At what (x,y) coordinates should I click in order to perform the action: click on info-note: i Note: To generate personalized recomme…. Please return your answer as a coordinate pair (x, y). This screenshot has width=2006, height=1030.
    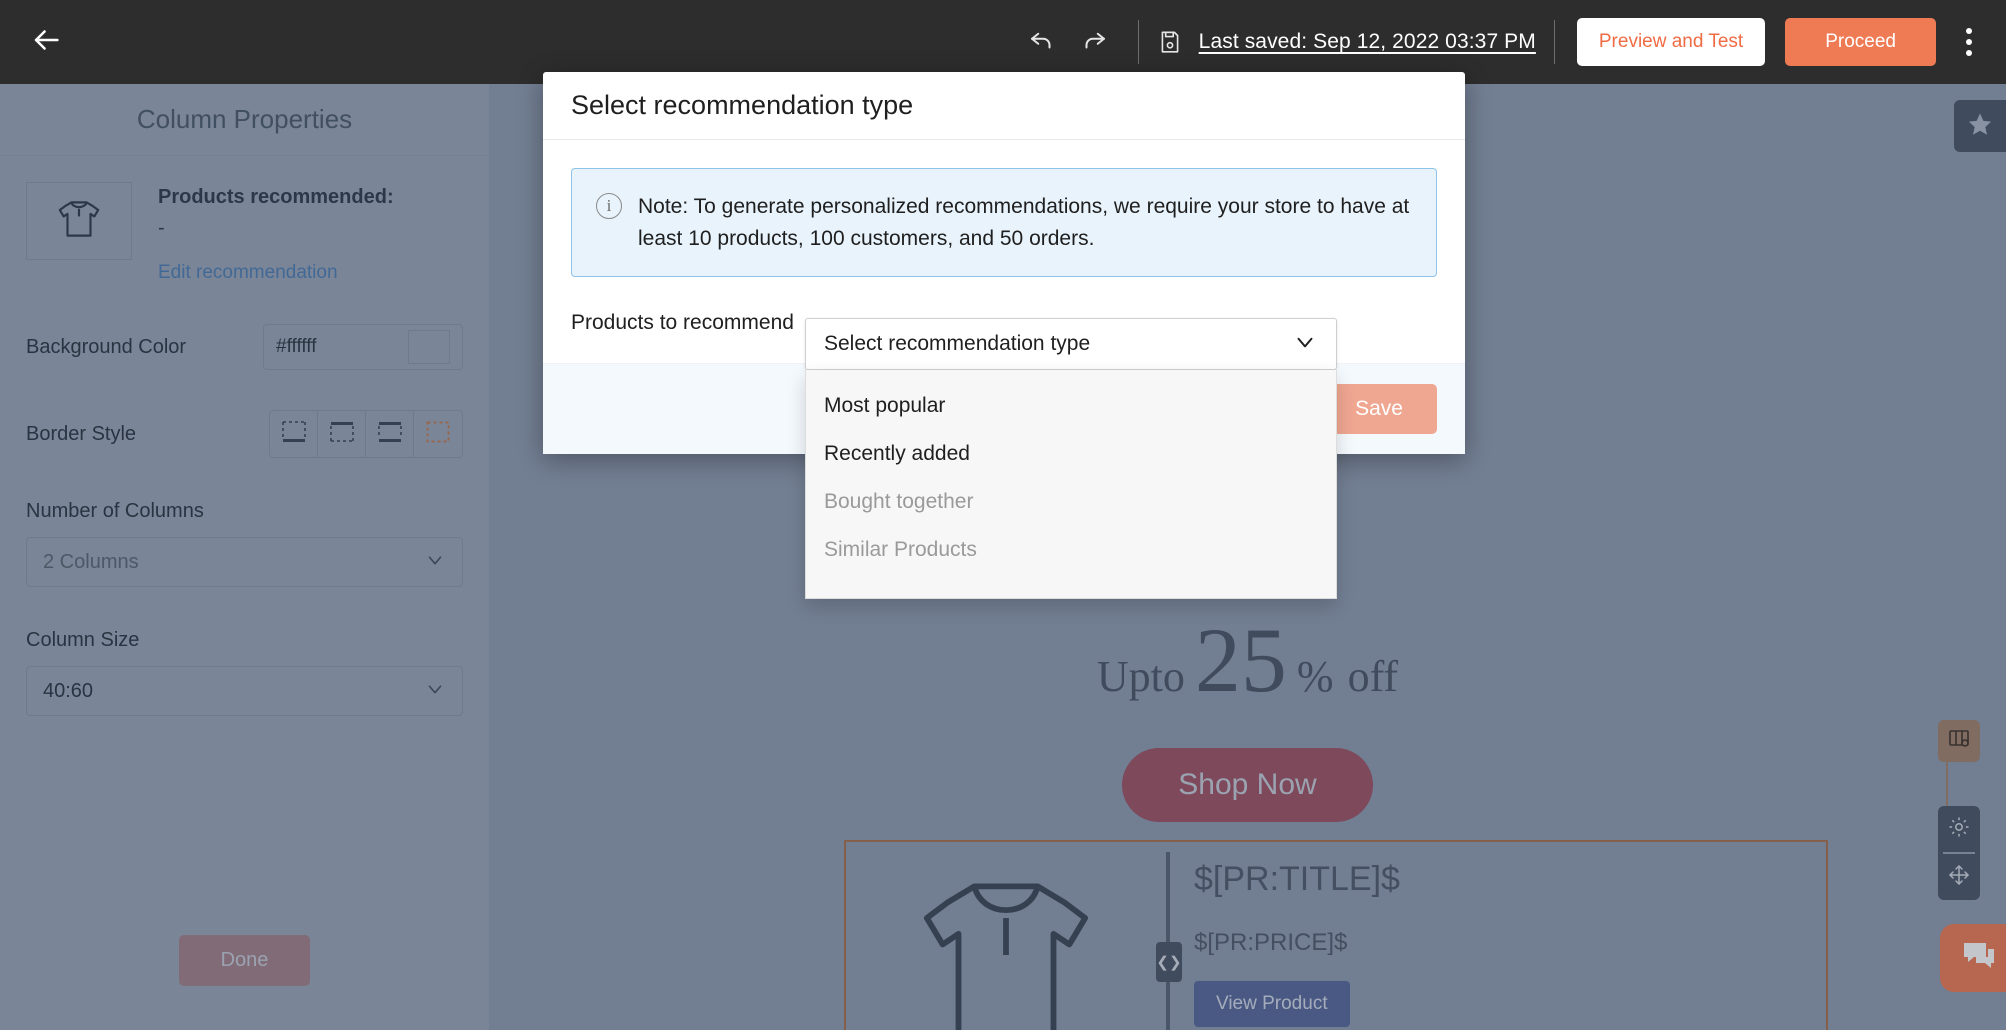
    Looking at the image, I should click on (1004, 222).